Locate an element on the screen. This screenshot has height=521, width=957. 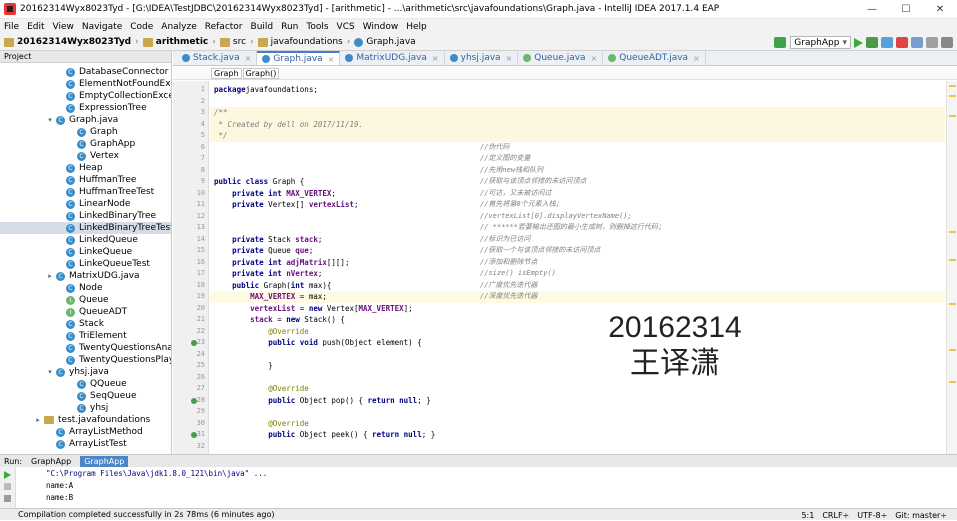
menu-refactor: Refactor is located at coordinates (224, 27).